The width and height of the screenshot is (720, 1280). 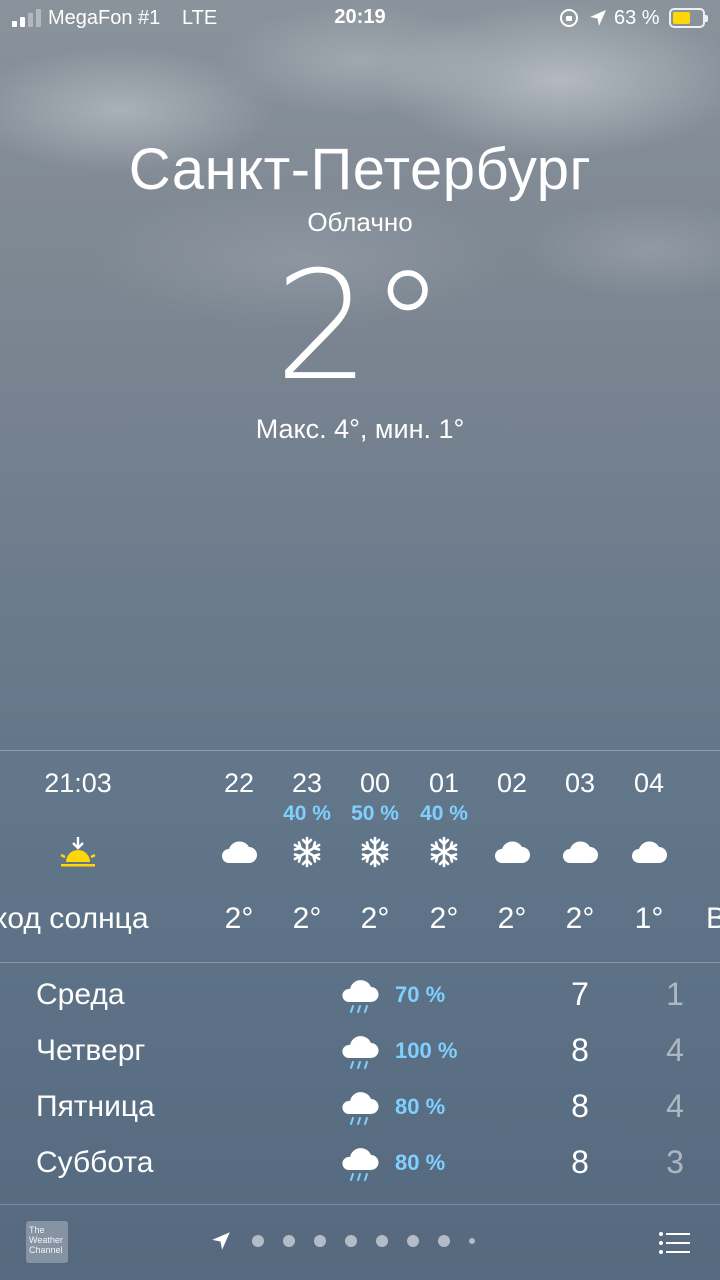 I want to click on day-precip-chance: 100 %, so click(x=426, y=1050).